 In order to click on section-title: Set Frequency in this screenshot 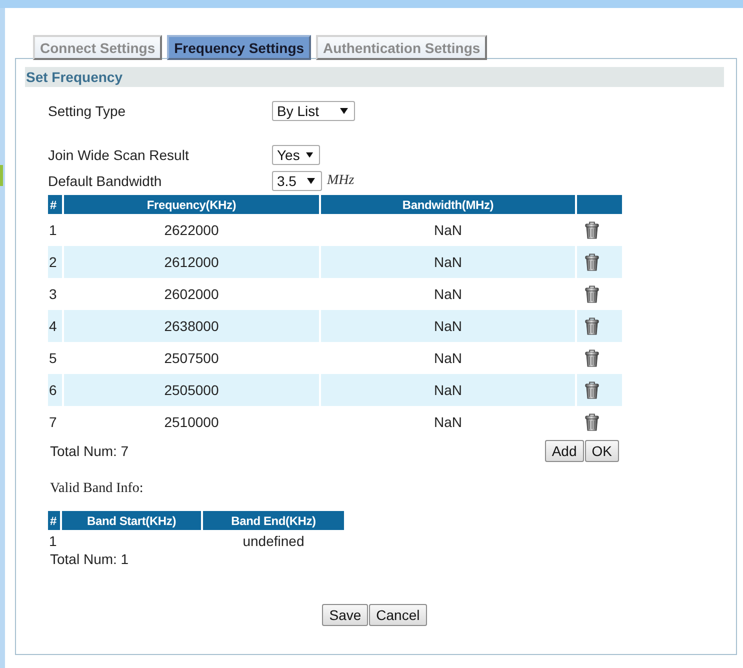, I will do `click(73, 77)`.